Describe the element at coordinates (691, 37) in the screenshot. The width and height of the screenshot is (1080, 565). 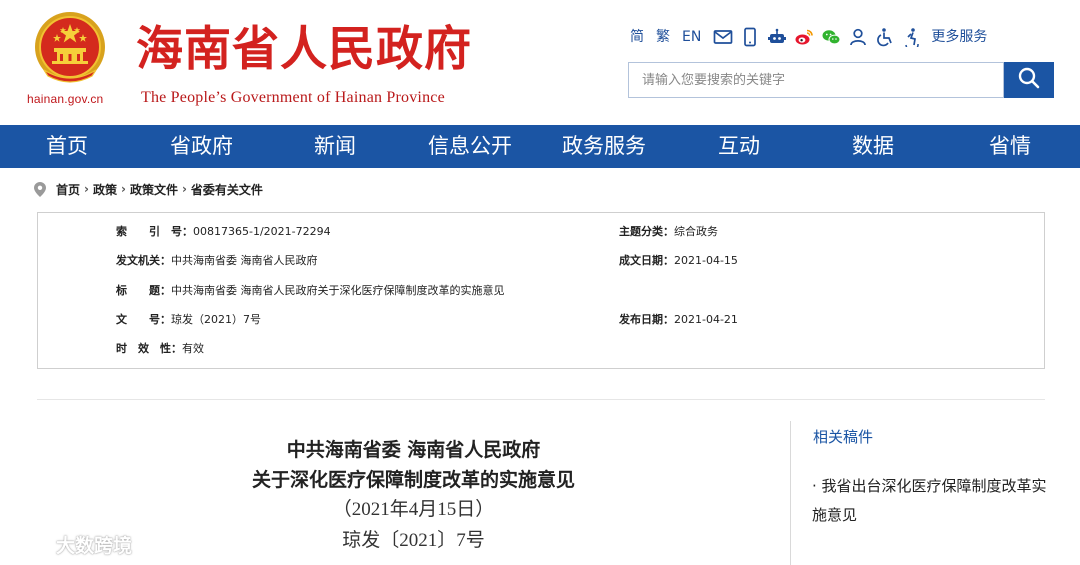
I see `english-link: EN` at that location.